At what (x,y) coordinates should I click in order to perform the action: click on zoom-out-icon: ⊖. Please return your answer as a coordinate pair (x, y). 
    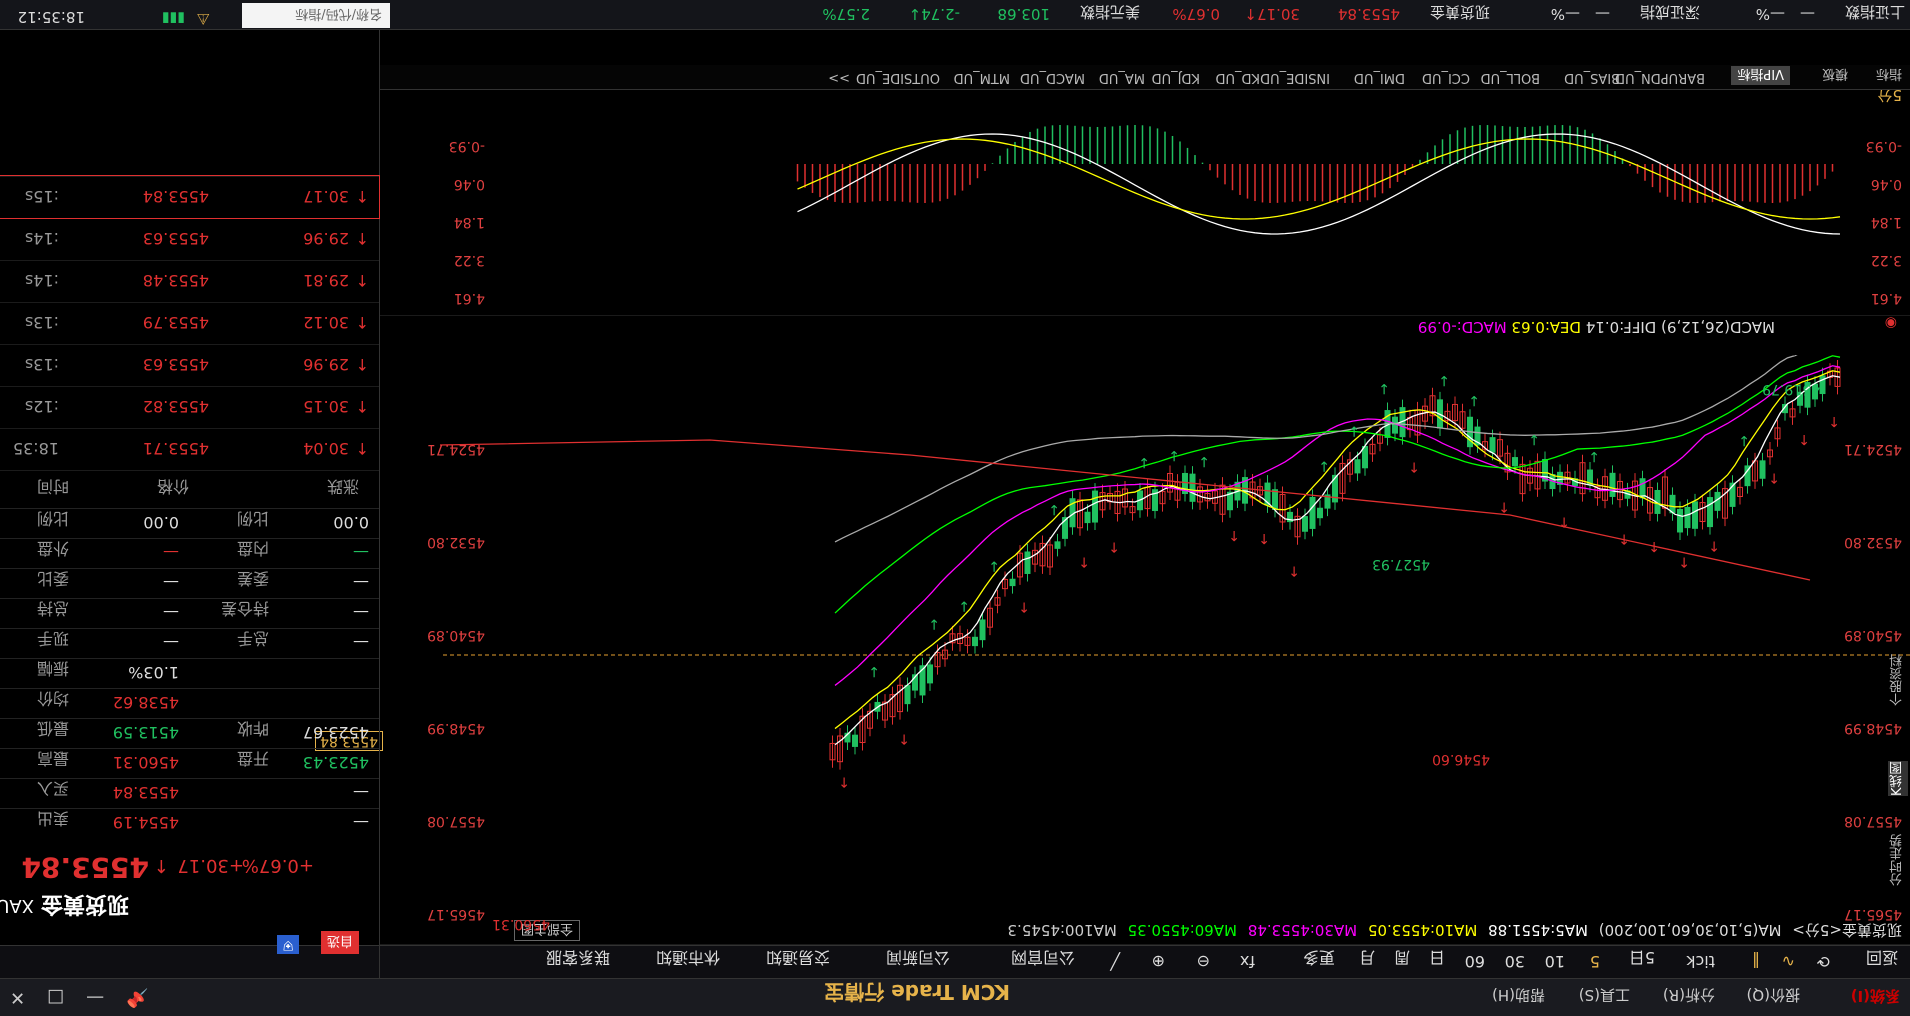
    Looking at the image, I should click on (1203, 961).